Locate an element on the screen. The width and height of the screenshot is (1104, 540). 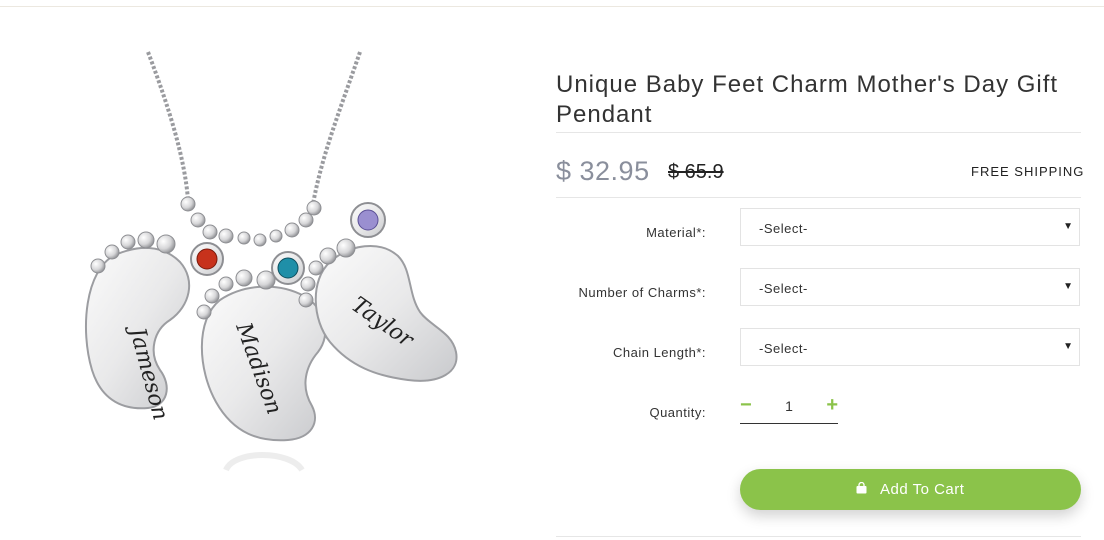
price-current: $ 32.95 is located at coordinates (603, 171).